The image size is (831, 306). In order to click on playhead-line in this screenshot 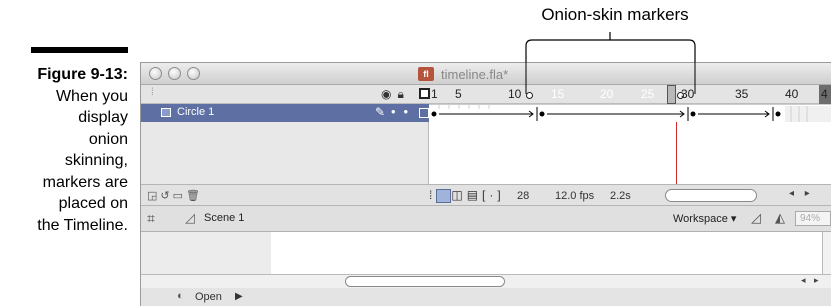, I will do `click(676, 153)`.